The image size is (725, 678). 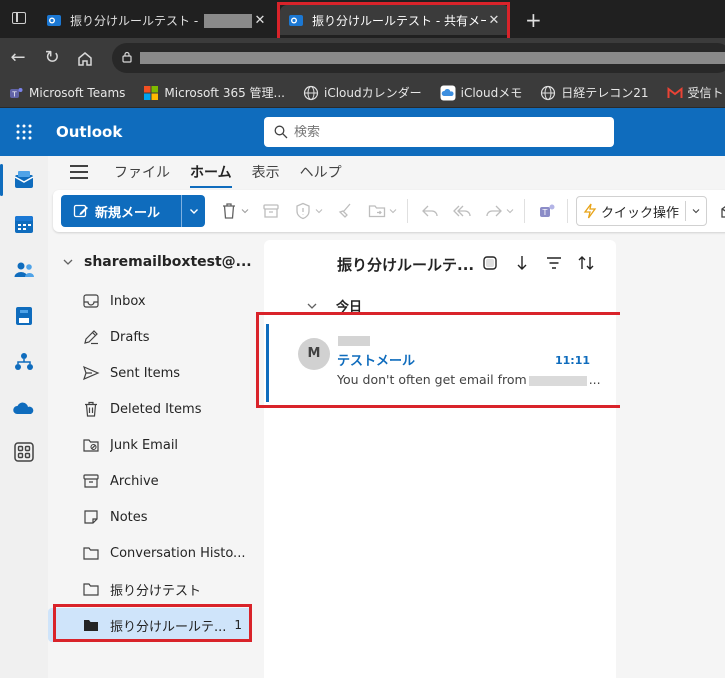 I want to click on ribbon-tabs: ファイル ホーム 表示 ヘルプ, so click(x=386, y=172).